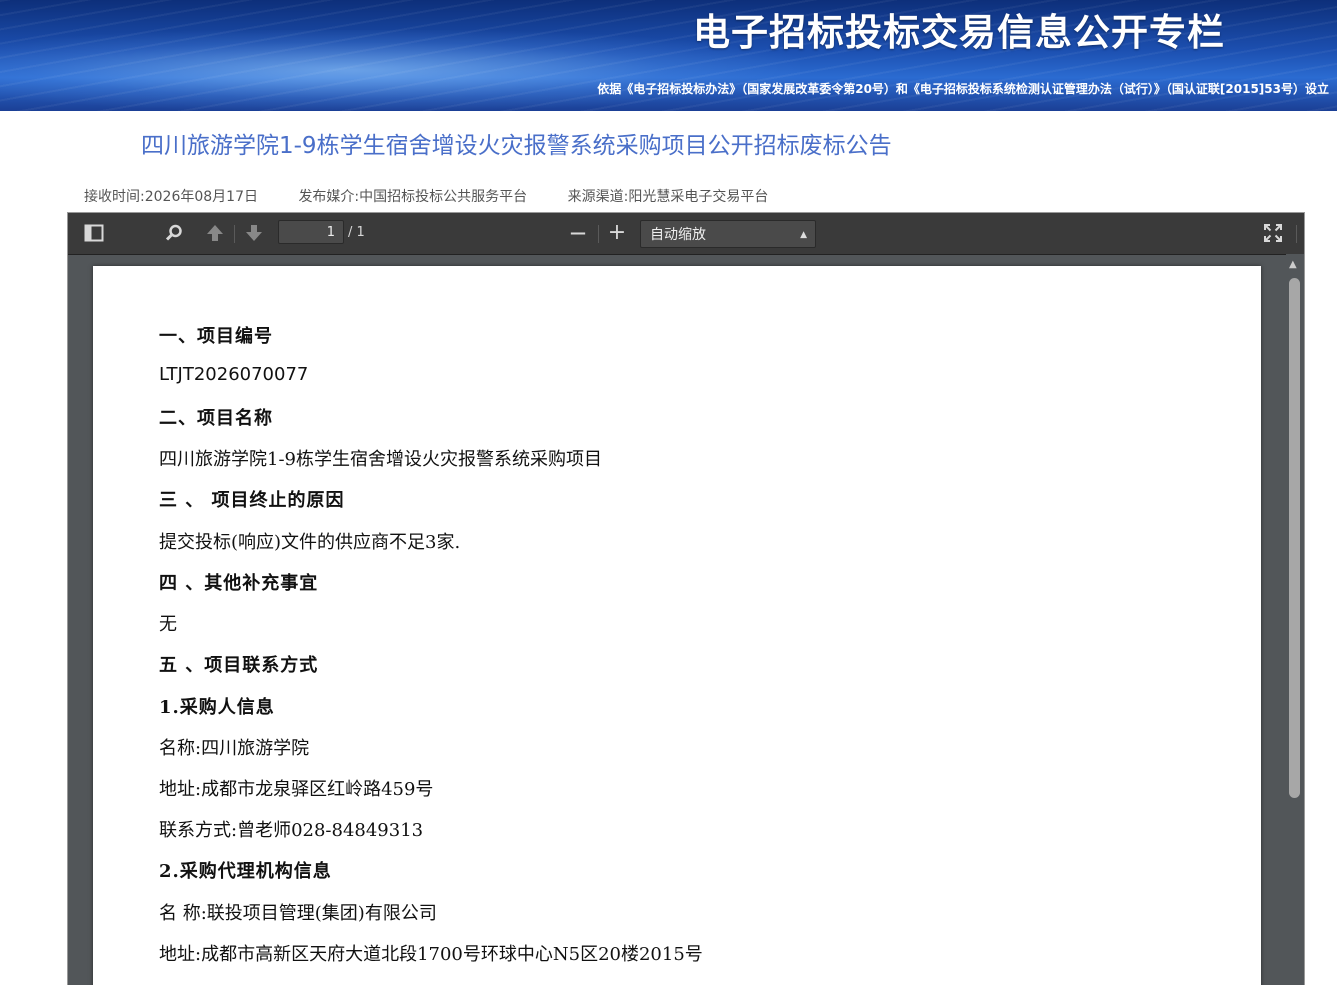 The height and width of the screenshot is (985, 1337). What do you see at coordinates (617, 233) in the screenshot?
I see `zoom-in-button: +` at bounding box center [617, 233].